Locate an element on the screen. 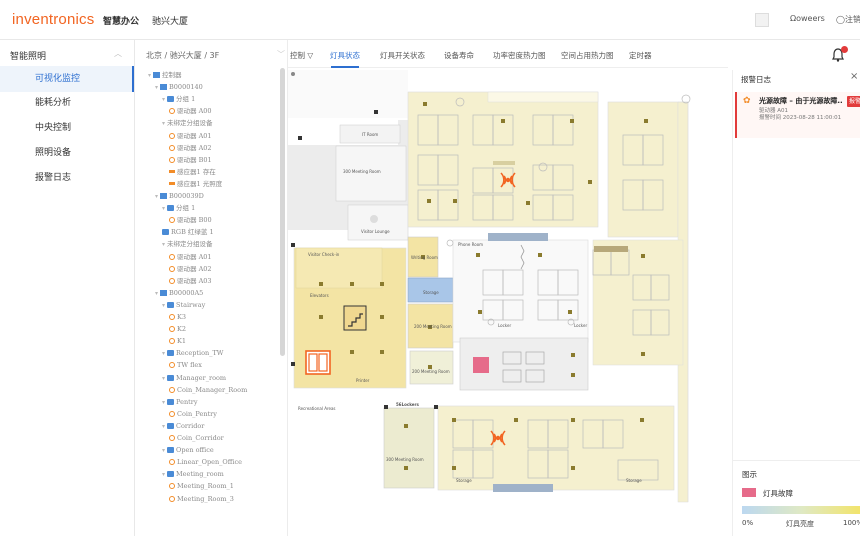  sidebar-item-energy: 能耗分析 is located at coordinates (67, 103).